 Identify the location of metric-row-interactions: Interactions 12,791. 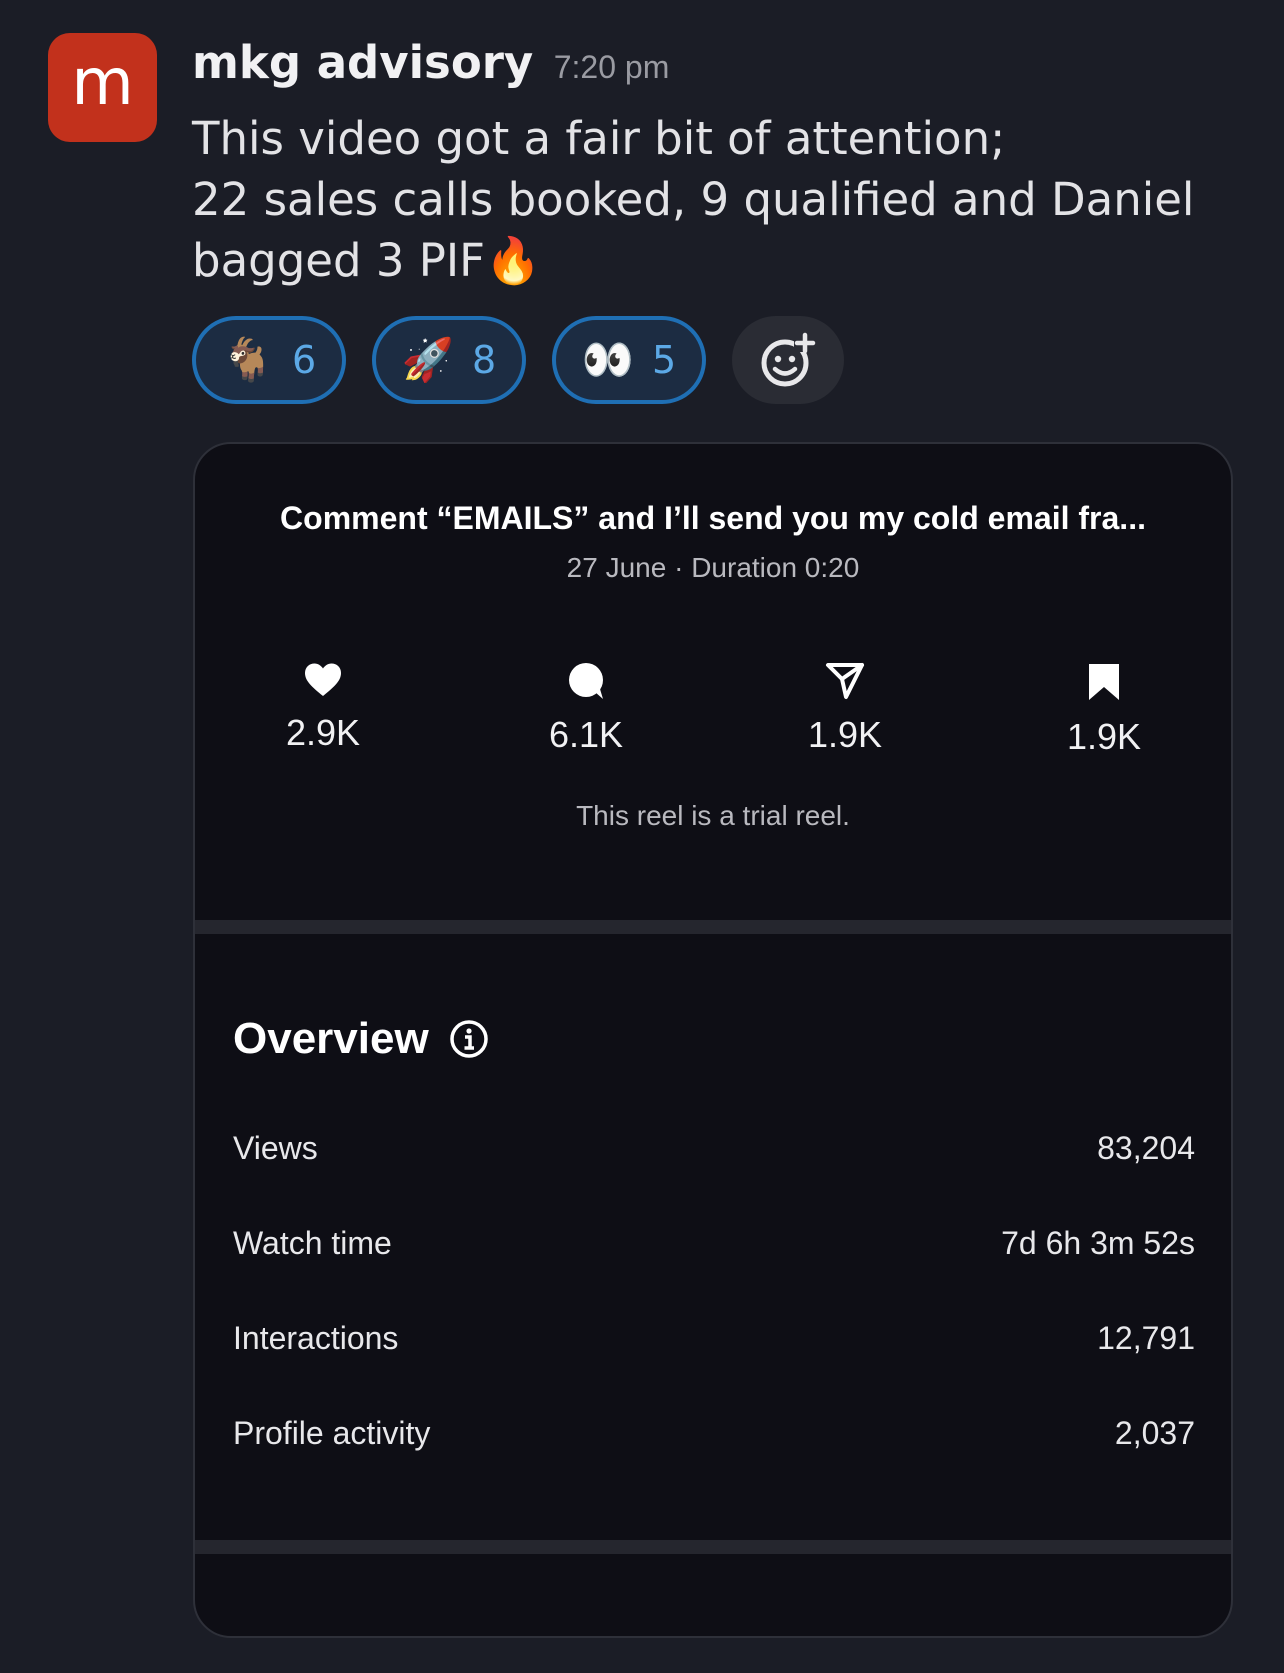
(714, 1338).